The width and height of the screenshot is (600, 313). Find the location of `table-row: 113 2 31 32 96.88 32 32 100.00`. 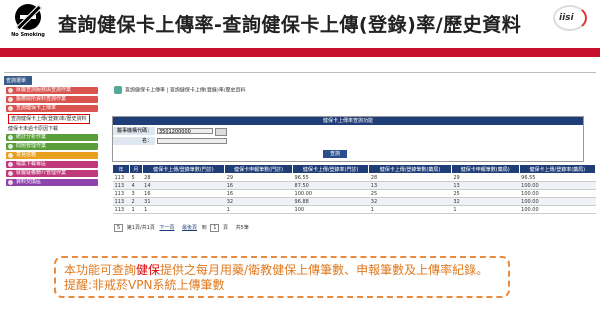

table-row: 113 2 31 32 96.88 32 32 100.00 is located at coordinates (354, 201).